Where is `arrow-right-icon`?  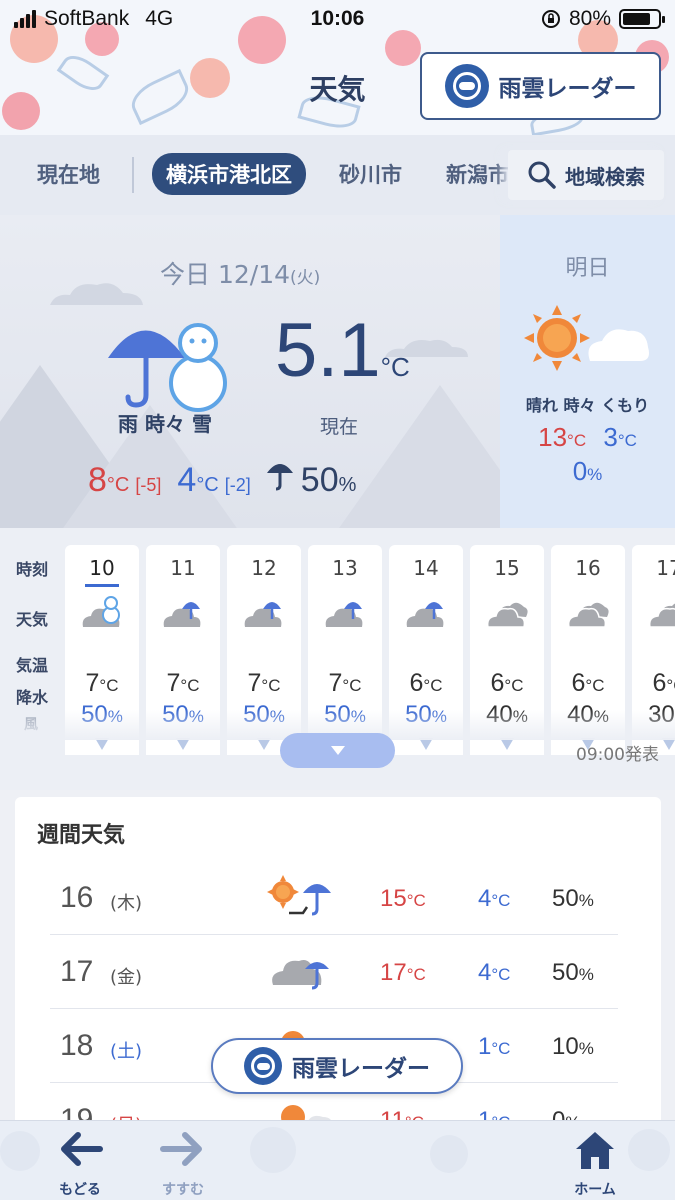
arrow-right-icon is located at coordinates (181, 1149).